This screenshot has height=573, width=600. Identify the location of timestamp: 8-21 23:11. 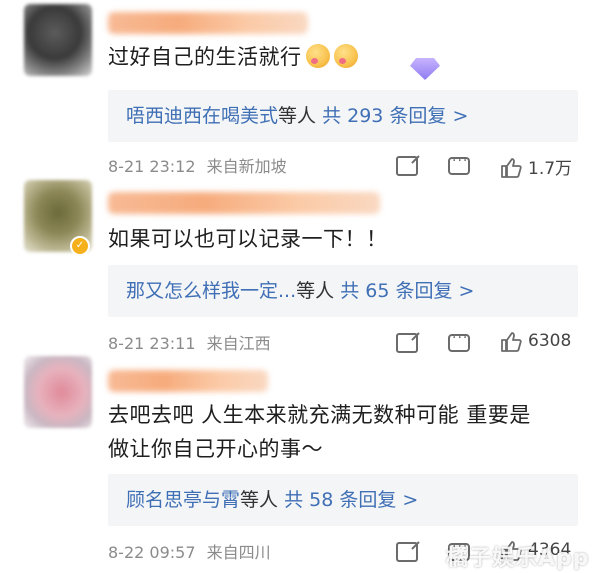
(152, 343).